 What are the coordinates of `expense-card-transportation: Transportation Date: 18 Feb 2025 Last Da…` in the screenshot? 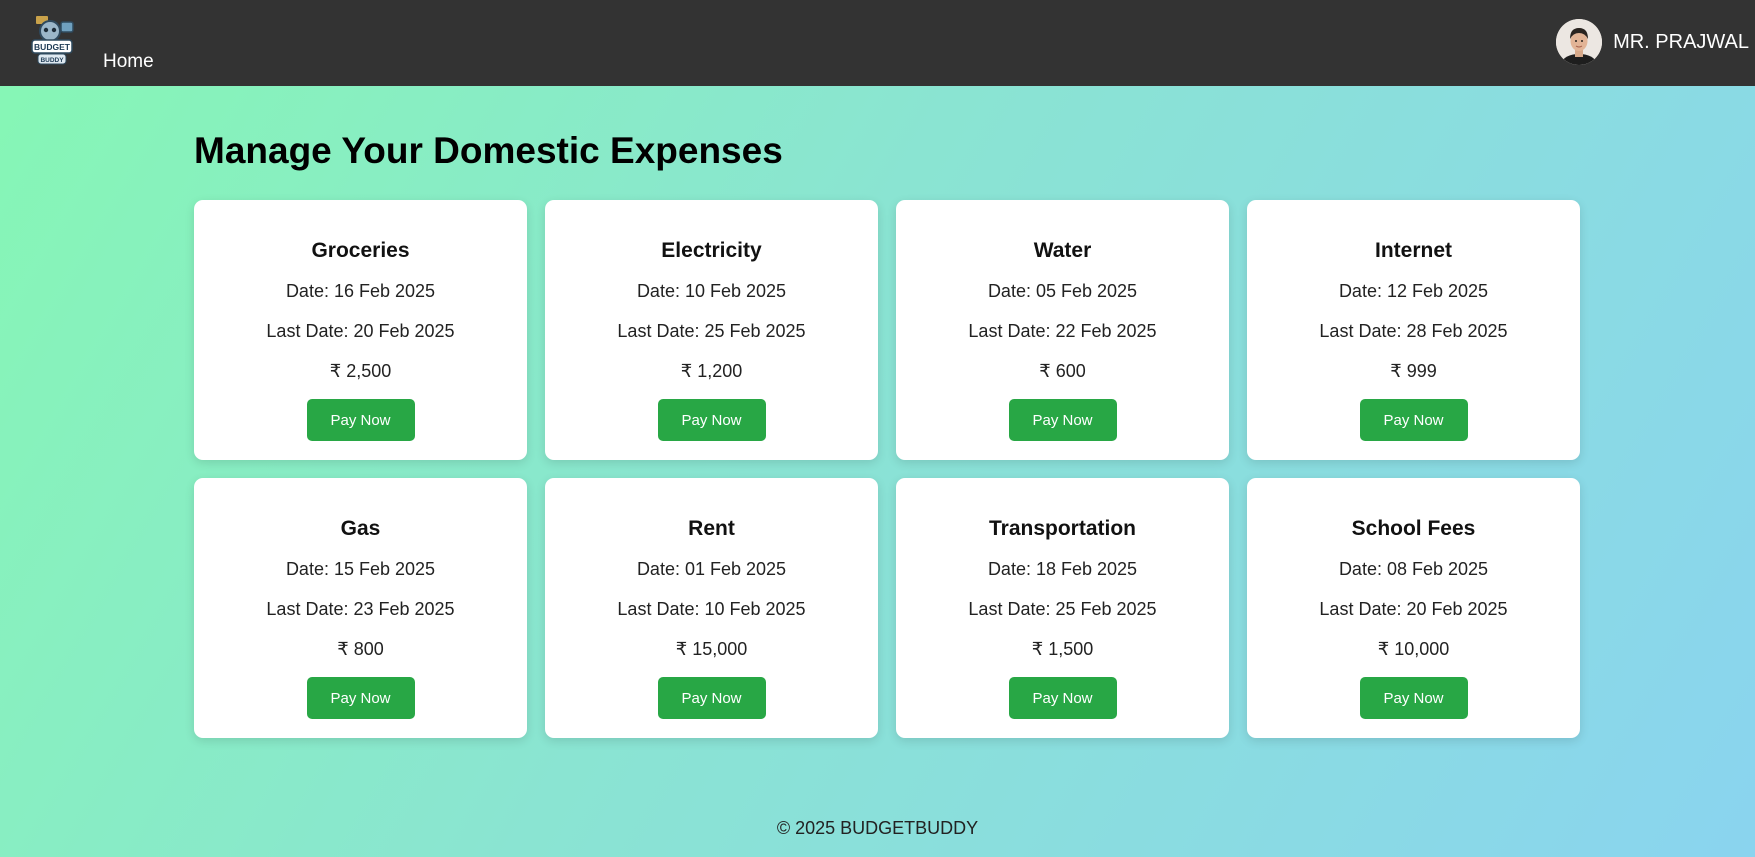 It's located at (1062, 608).